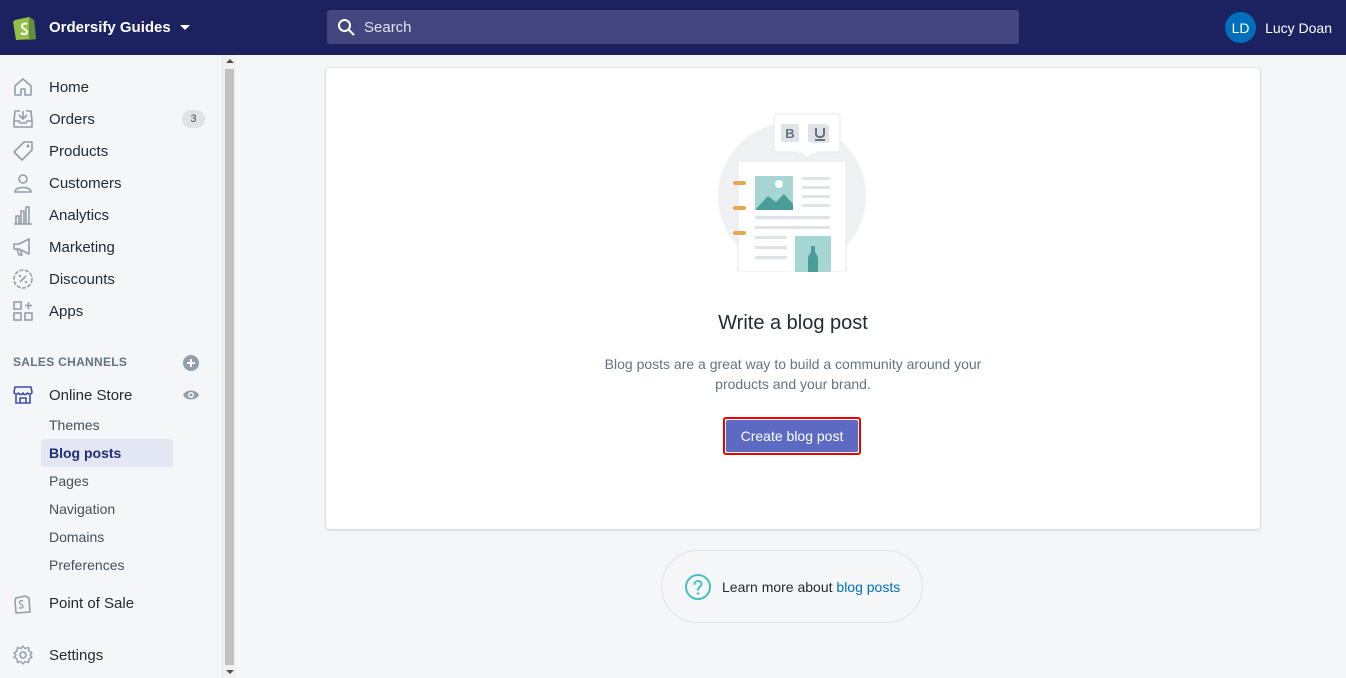  I want to click on sidebar-subitem-blog-posts: Blog posts, so click(107, 453).